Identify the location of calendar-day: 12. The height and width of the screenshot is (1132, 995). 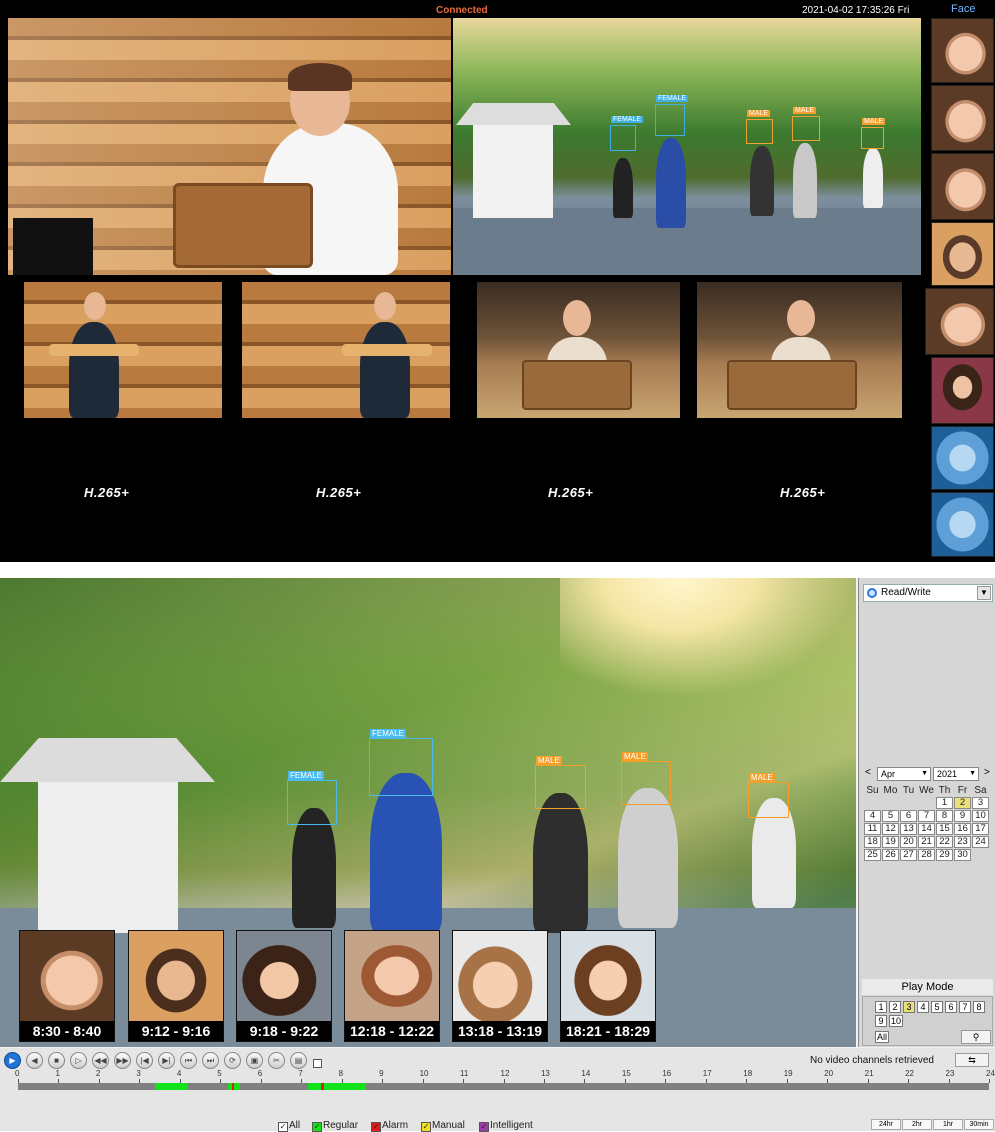
(890, 829).